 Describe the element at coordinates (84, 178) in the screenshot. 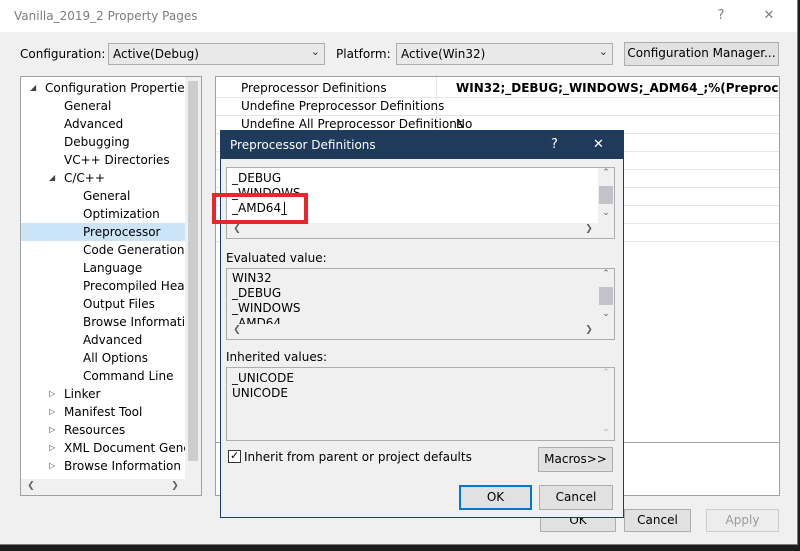

I see `tree-item-label: C/C++` at that location.